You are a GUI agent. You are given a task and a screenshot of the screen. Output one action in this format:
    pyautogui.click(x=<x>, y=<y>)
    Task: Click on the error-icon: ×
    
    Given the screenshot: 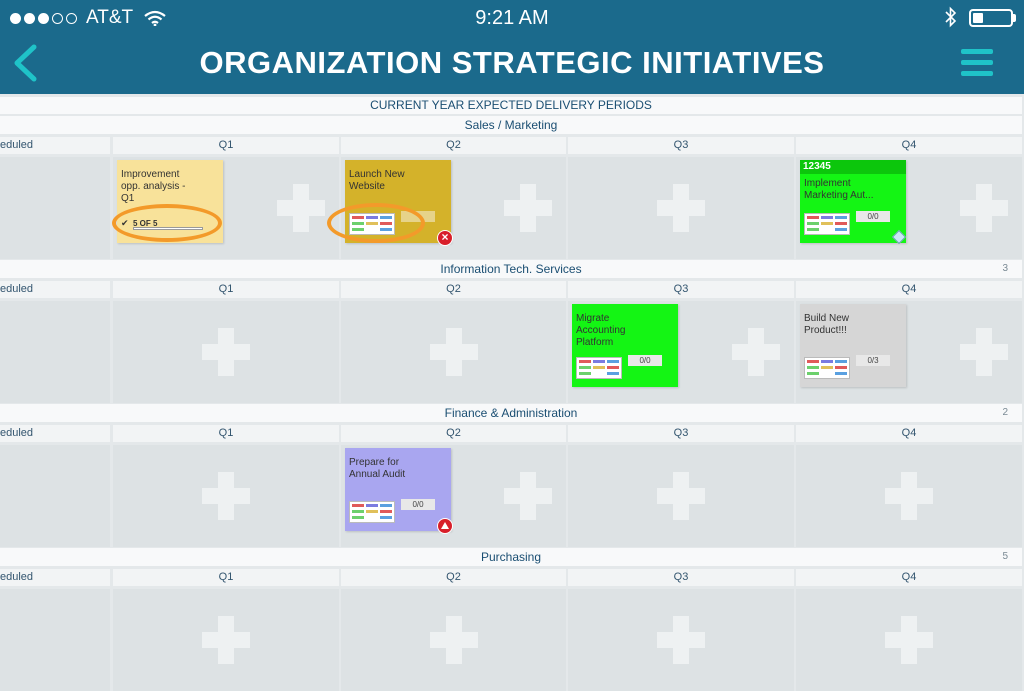 What is the action you would take?
    pyautogui.click(x=445, y=238)
    